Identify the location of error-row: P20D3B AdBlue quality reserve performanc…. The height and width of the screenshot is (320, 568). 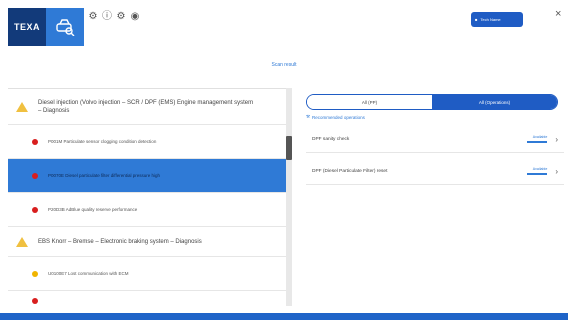
(147, 210).